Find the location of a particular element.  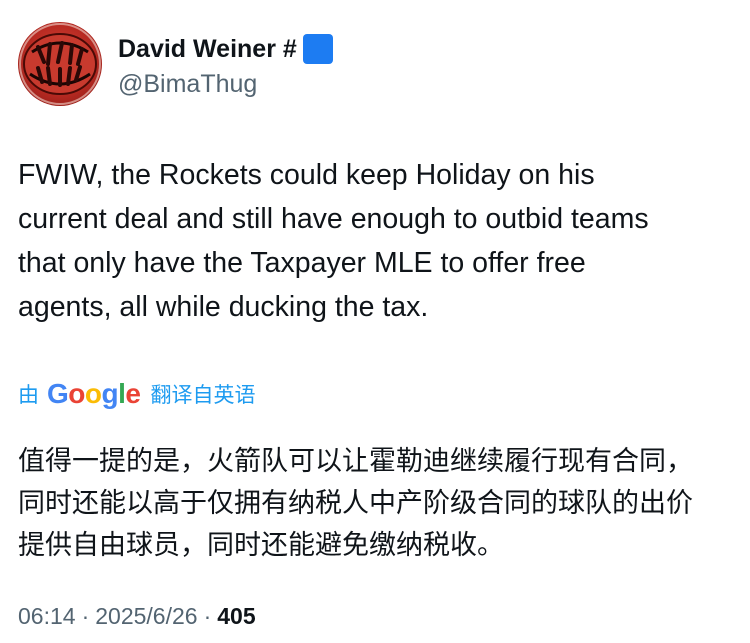

translation-attribution: 由 Google 翻译自英语 is located at coordinates (136, 394).